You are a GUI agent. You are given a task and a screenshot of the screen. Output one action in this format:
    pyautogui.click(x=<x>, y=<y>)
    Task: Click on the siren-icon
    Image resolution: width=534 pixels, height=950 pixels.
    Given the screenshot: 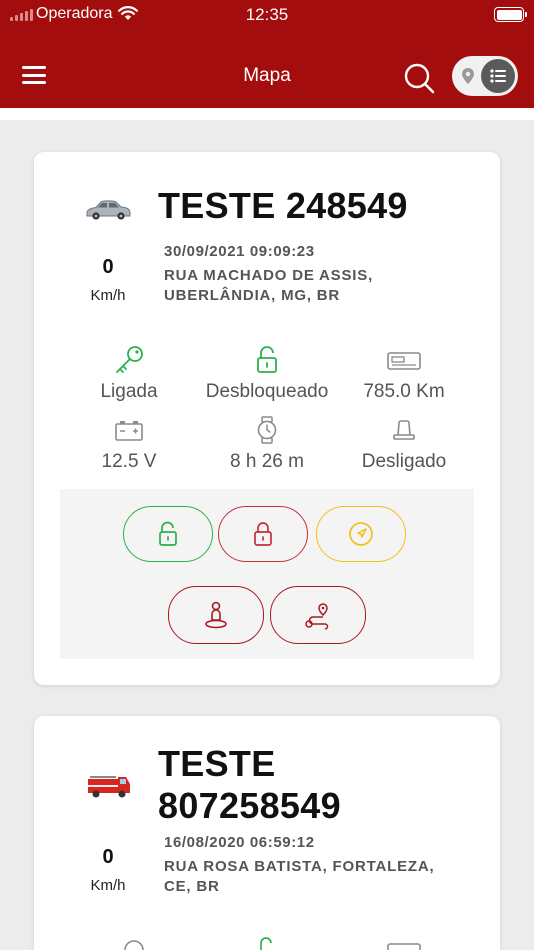 What is the action you would take?
    pyautogui.click(x=404, y=430)
    